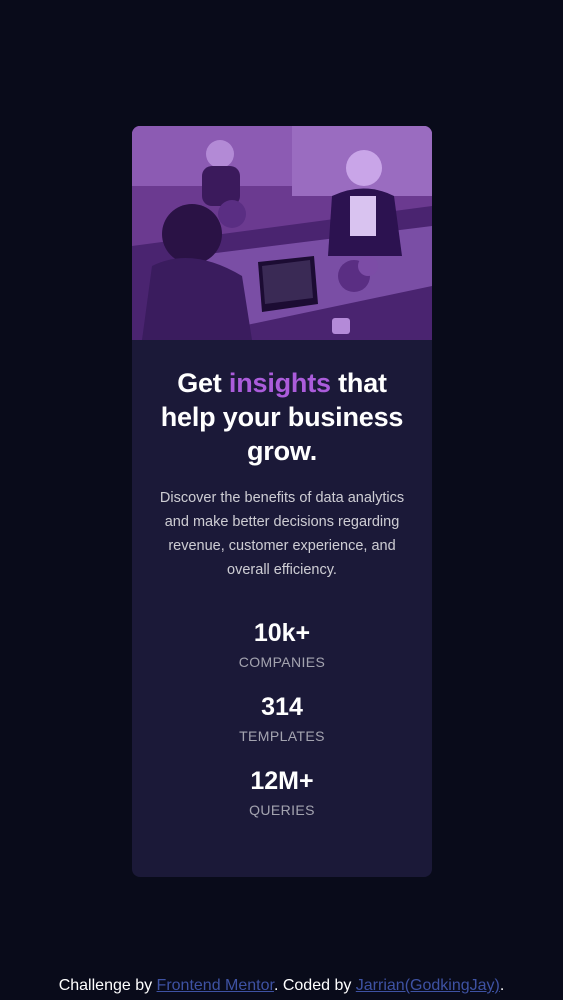 This screenshot has height=1000, width=563. What do you see at coordinates (502, 985) in the screenshot?
I see `attribution-suffix: .` at bounding box center [502, 985].